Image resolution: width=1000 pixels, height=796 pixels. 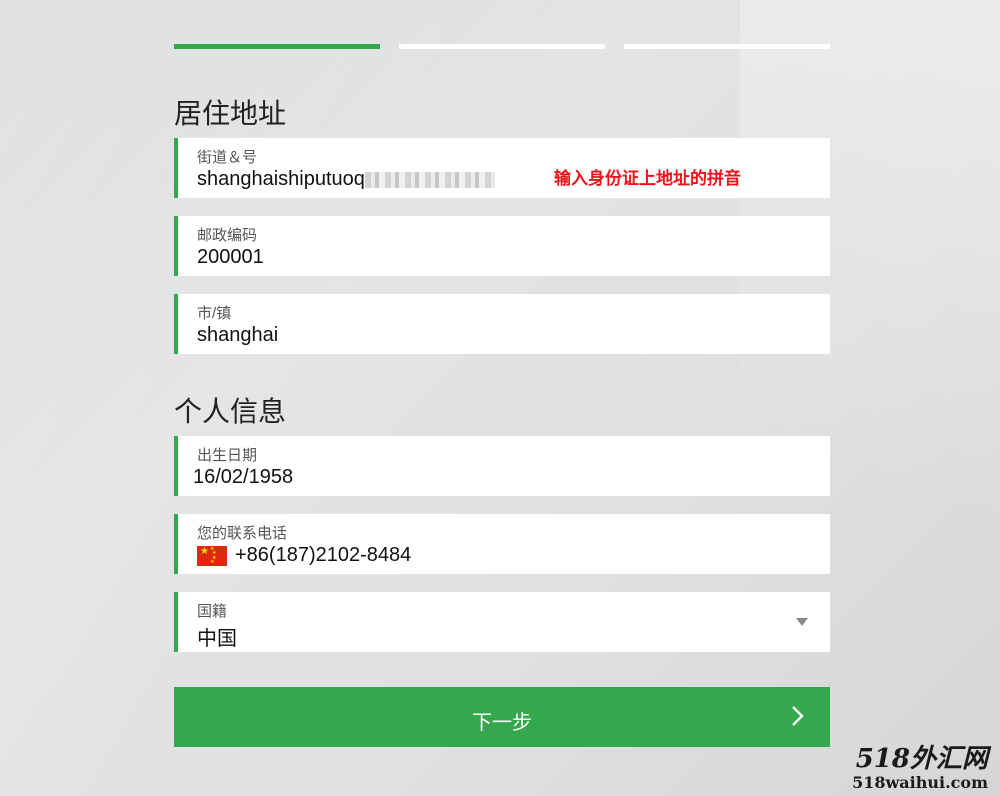 What do you see at coordinates (502, 246) in the screenshot?
I see `postcode-field: 邮政编码 200001` at bounding box center [502, 246].